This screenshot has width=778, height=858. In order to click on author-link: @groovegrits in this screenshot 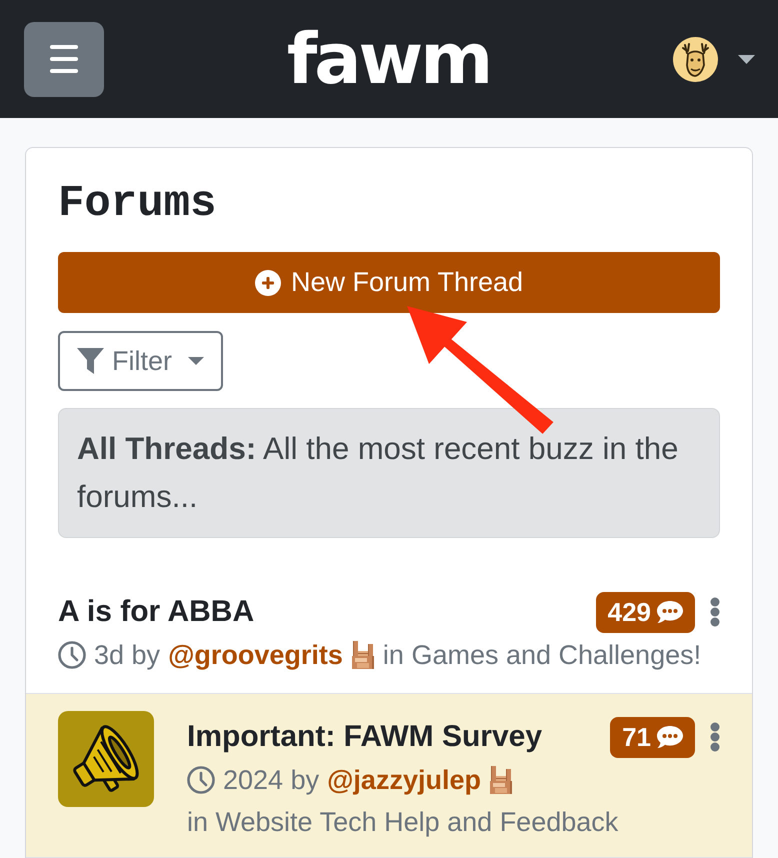, I will do `click(255, 655)`.